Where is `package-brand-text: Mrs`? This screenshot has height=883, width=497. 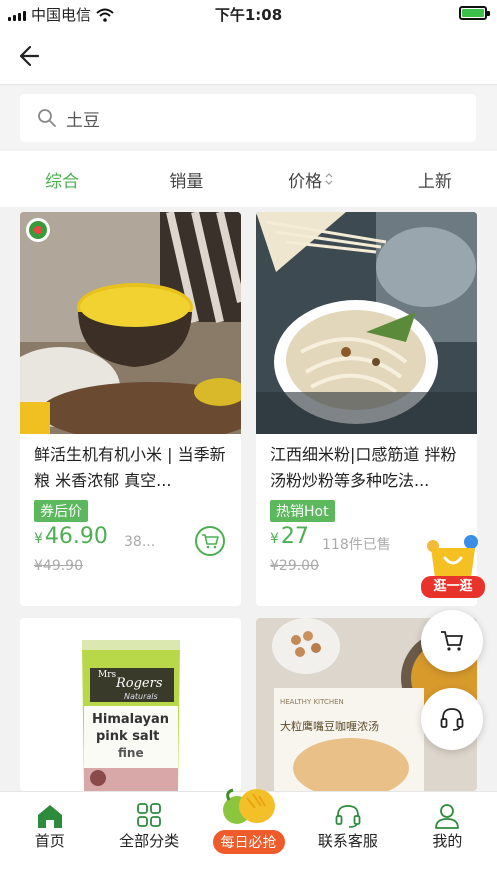 package-brand-text: Mrs is located at coordinates (107, 675).